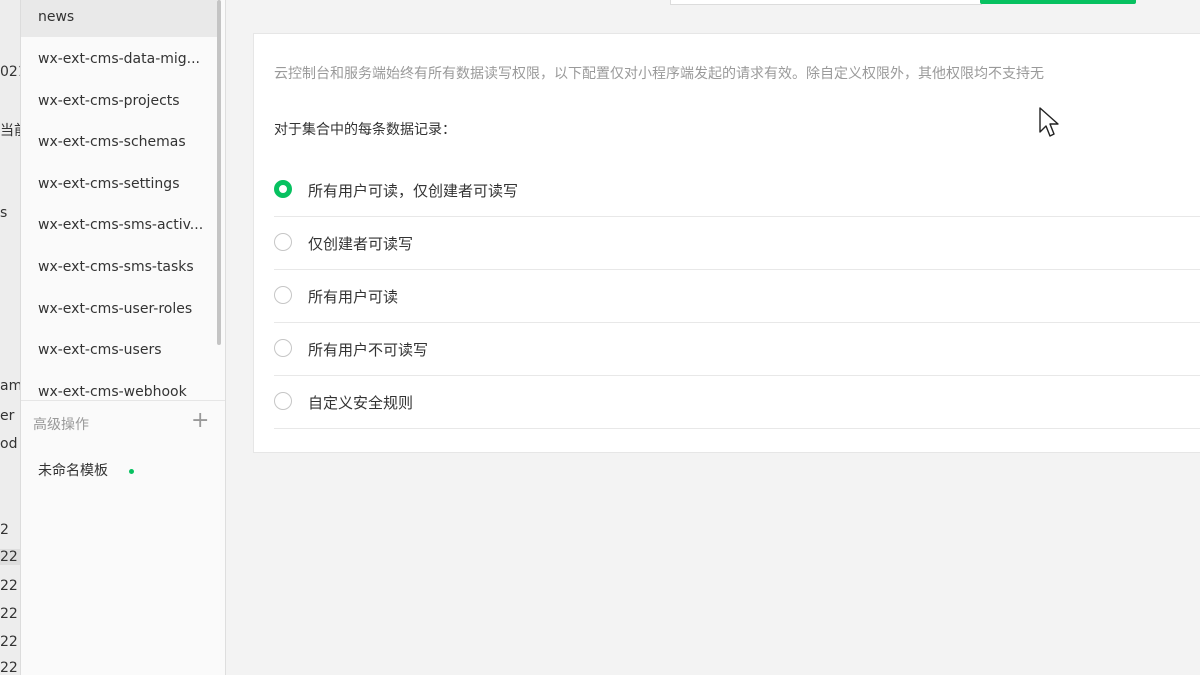 Image resolution: width=1200 pixels, height=675 pixels. What do you see at coordinates (219, 172) in the screenshot?
I see `collection-list-scrollbar` at bounding box center [219, 172].